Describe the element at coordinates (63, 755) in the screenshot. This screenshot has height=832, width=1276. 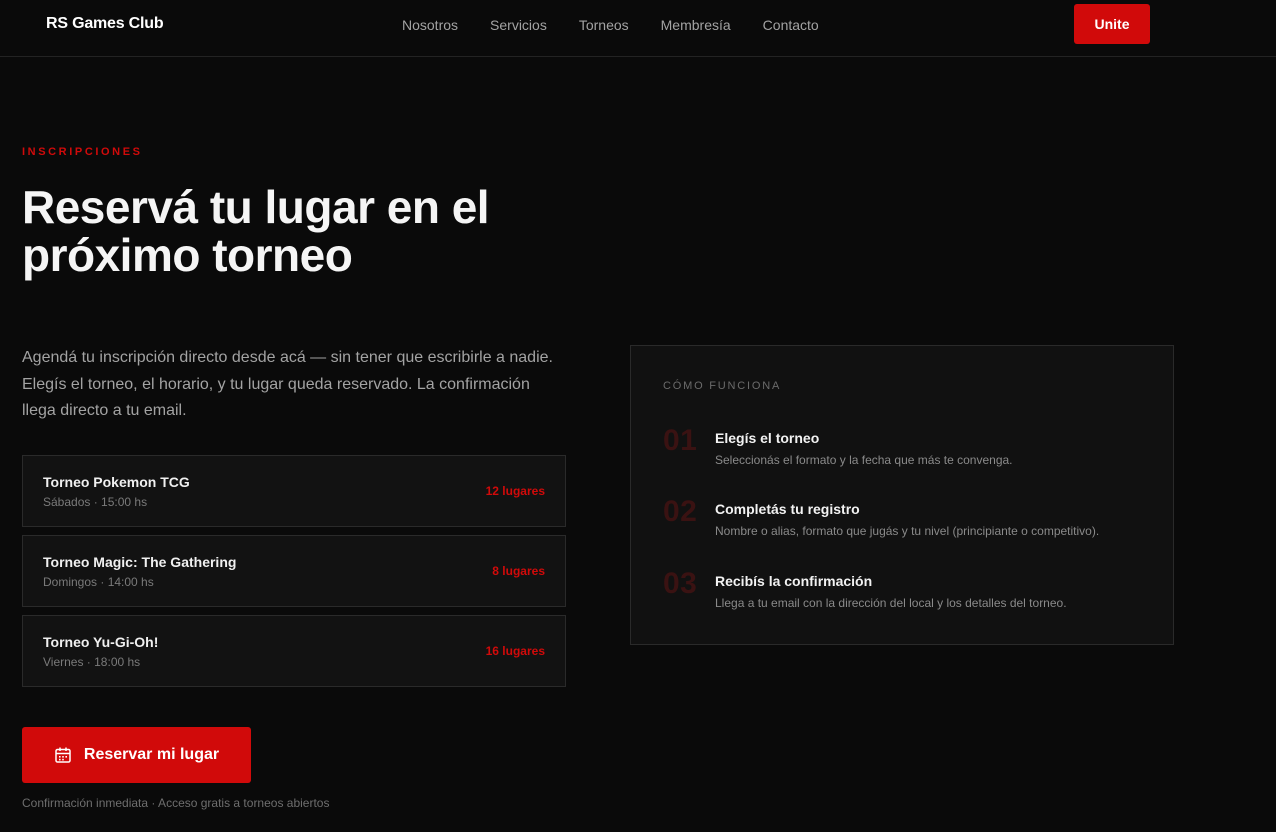
I see `calendar-icon` at that location.